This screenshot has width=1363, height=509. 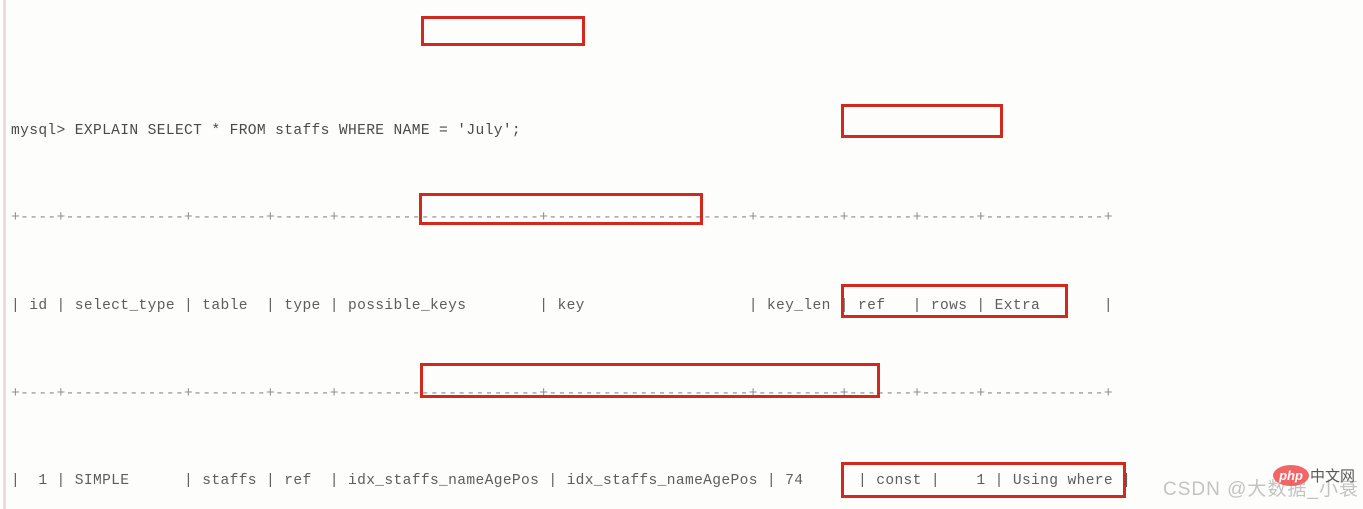 I want to click on left-edge-rule, so click(x=4, y=254).